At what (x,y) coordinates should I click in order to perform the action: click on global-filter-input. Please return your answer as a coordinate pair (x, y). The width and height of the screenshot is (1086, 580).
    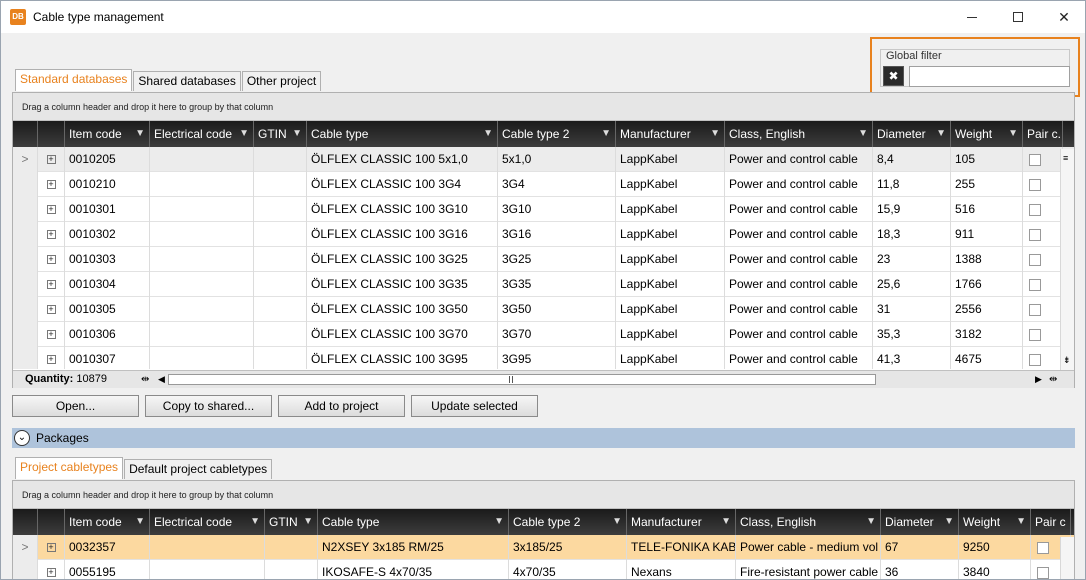
    Looking at the image, I should click on (989, 76).